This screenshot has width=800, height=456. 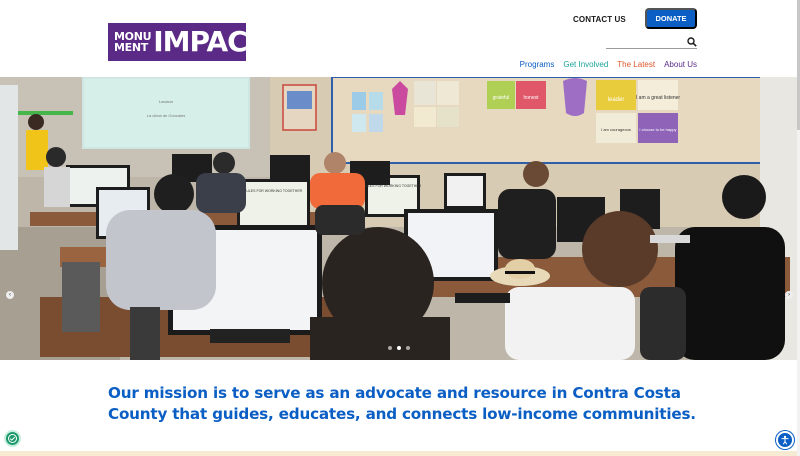 I want to click on contact-us-link: CONTACT US, so click(x=599, y=19).